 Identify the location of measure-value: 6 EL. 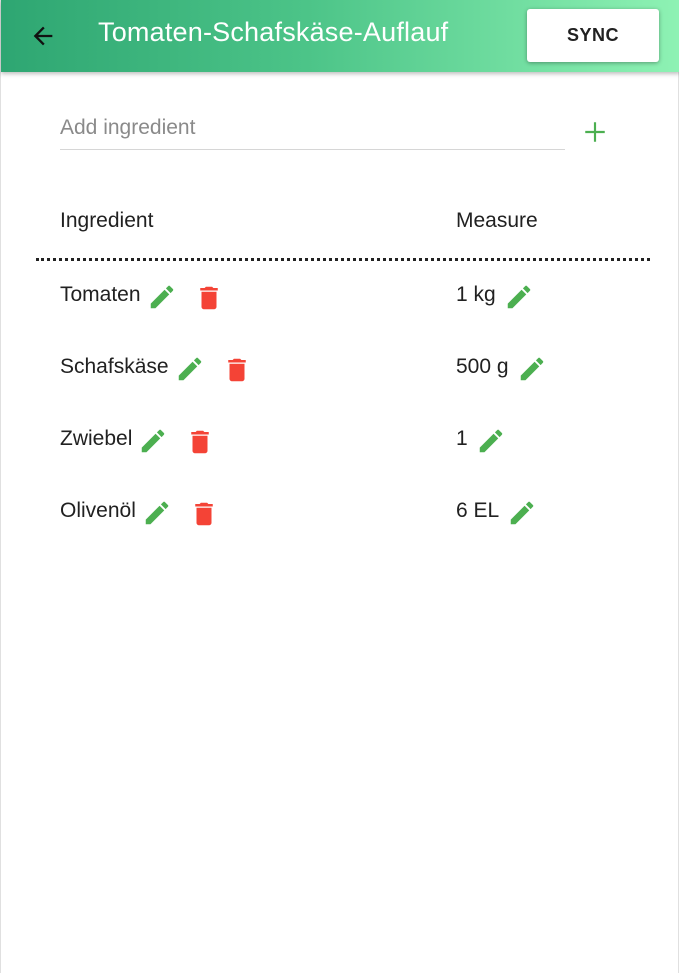
(478, 510).